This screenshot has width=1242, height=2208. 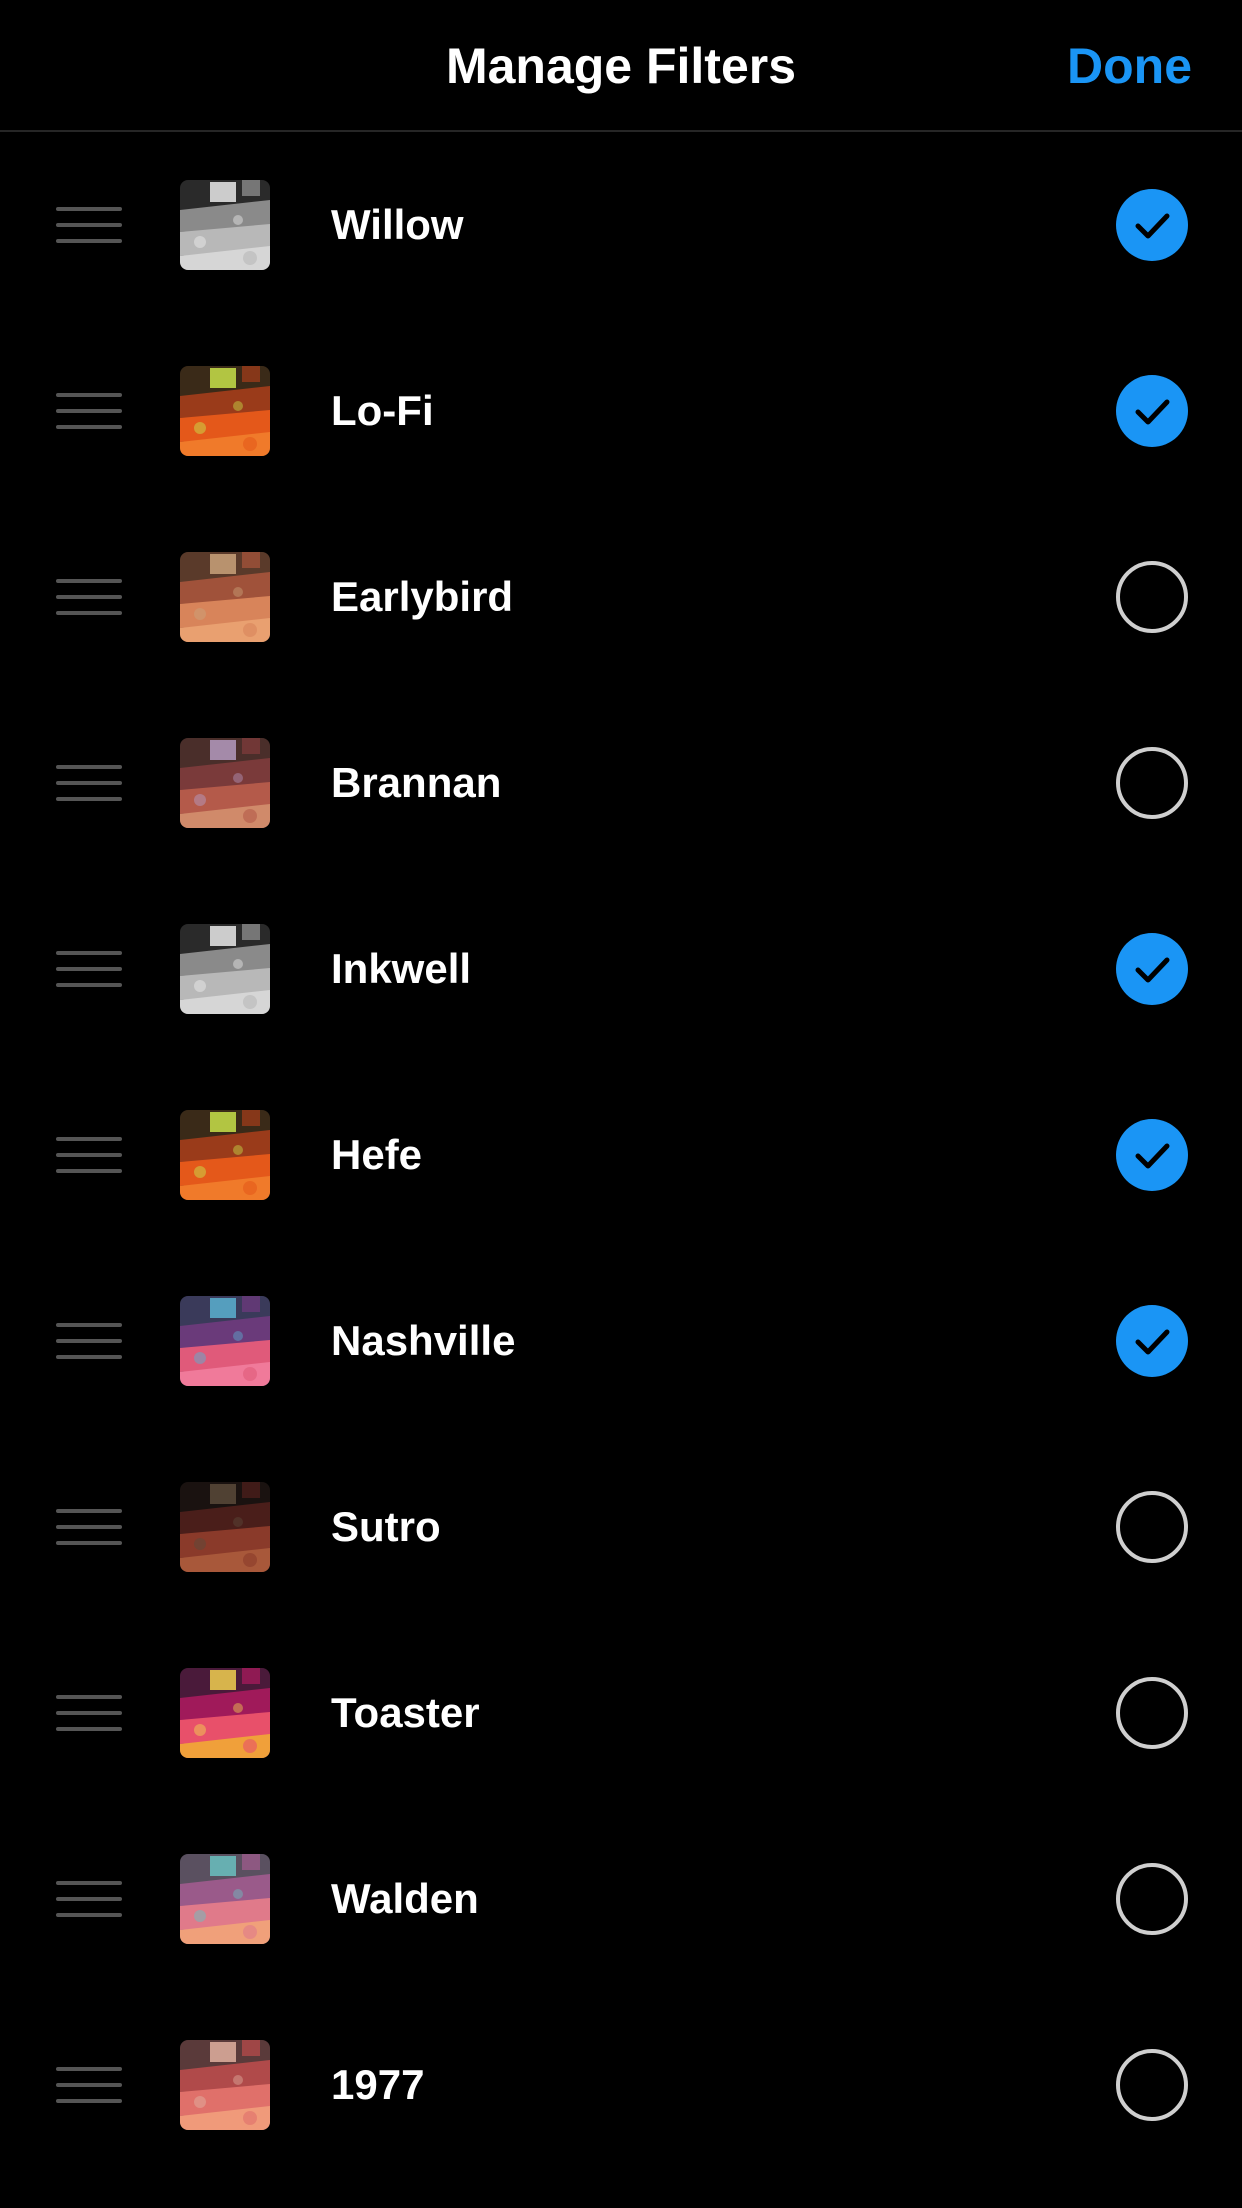 I want to click on filter-name: Willow, so click(x=397, y=224).